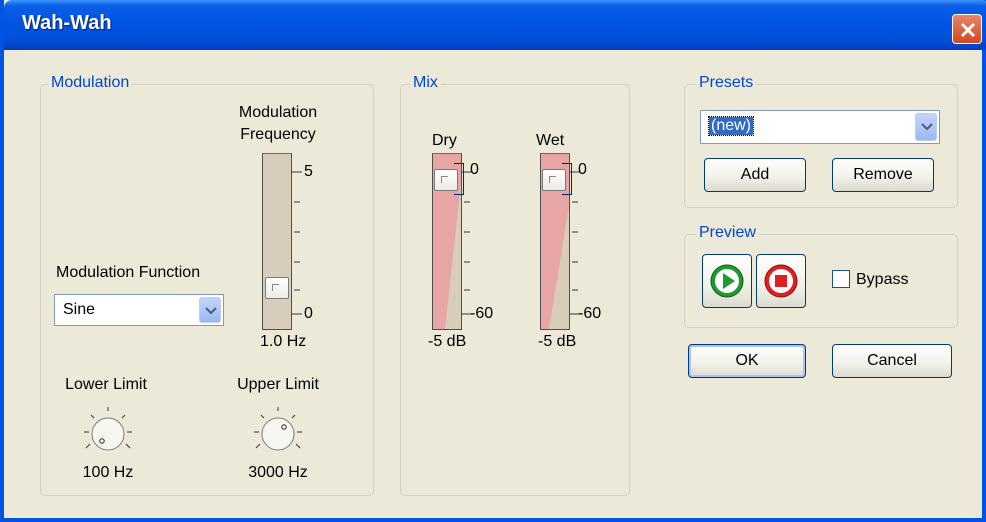 The image size is (986, 522). I want to click on wet-scale-min: -60, so click(590, 313).